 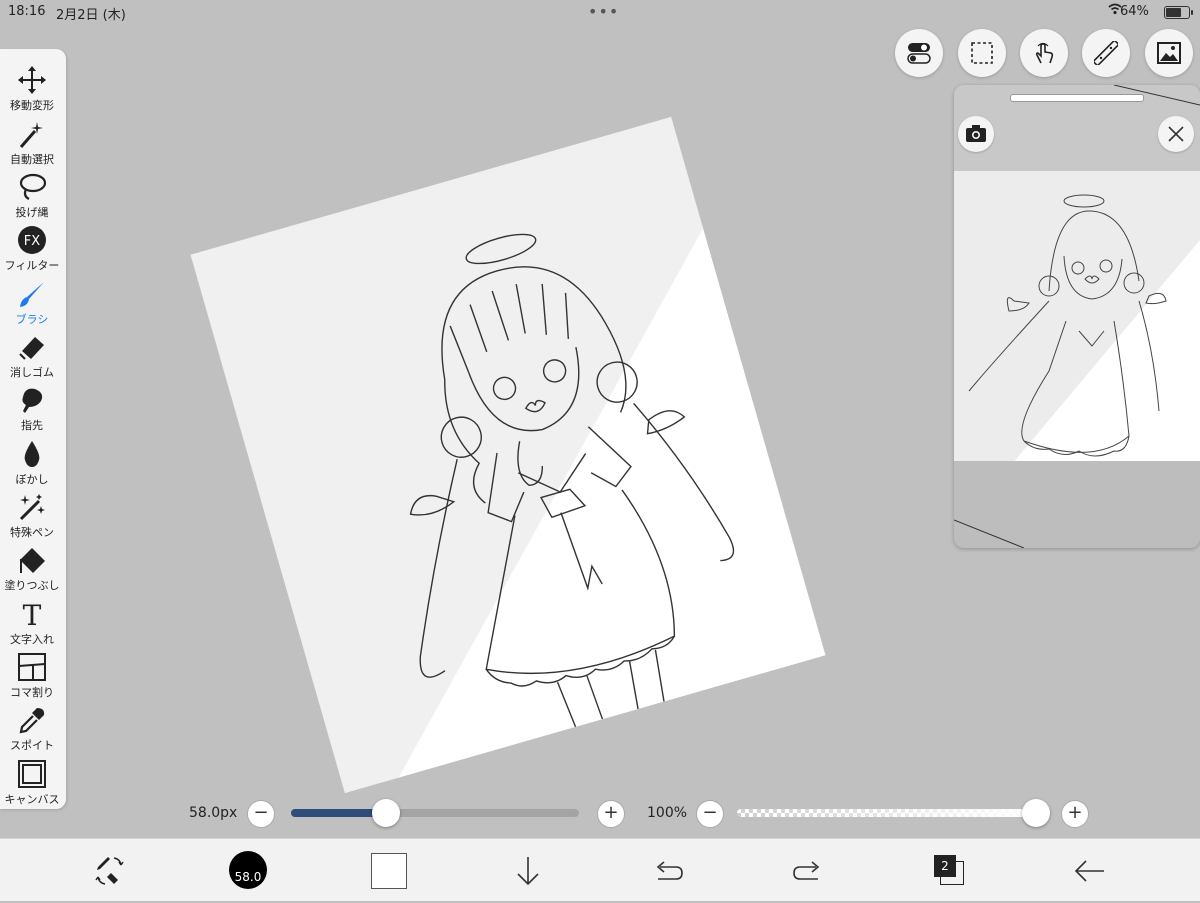 I want to click on brush-size-label: 58.0px, so click(x=213, y=813).